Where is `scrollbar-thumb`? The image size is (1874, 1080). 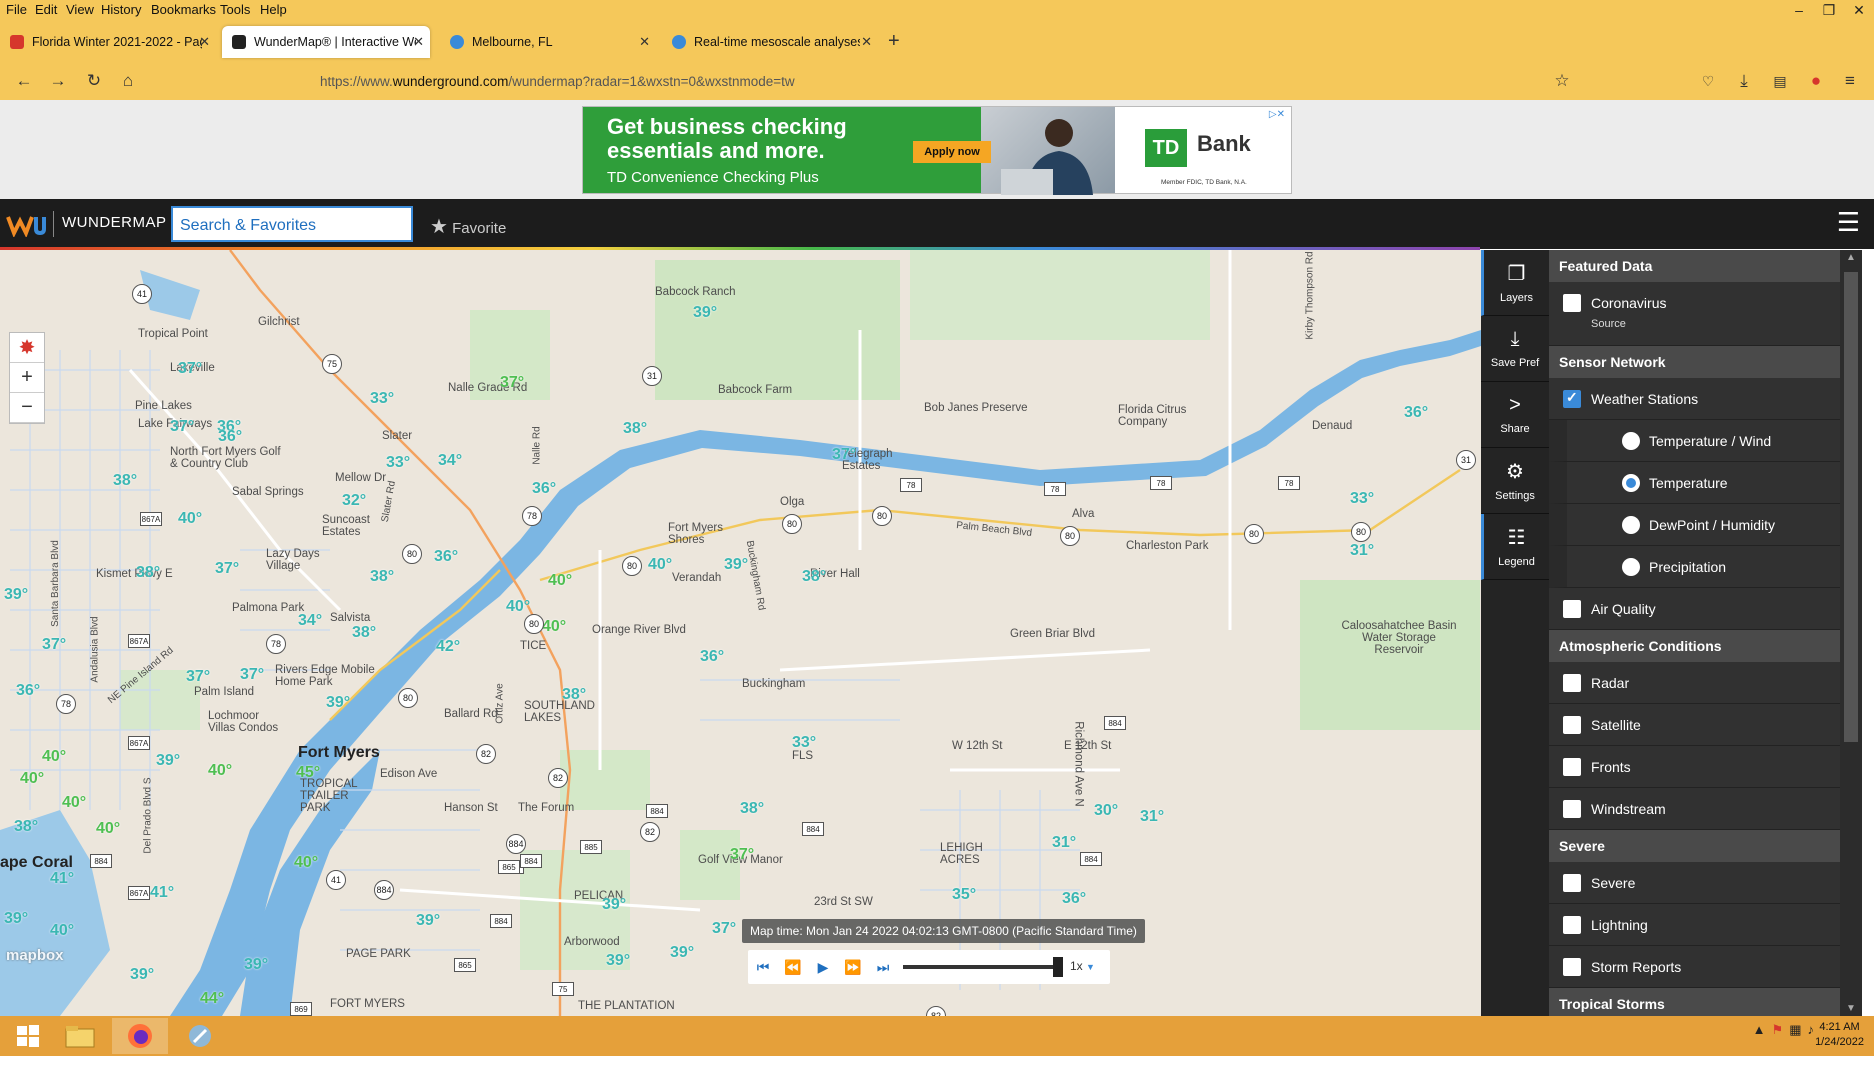
scrollbar-thumb is located at coordinates (1851, 507).